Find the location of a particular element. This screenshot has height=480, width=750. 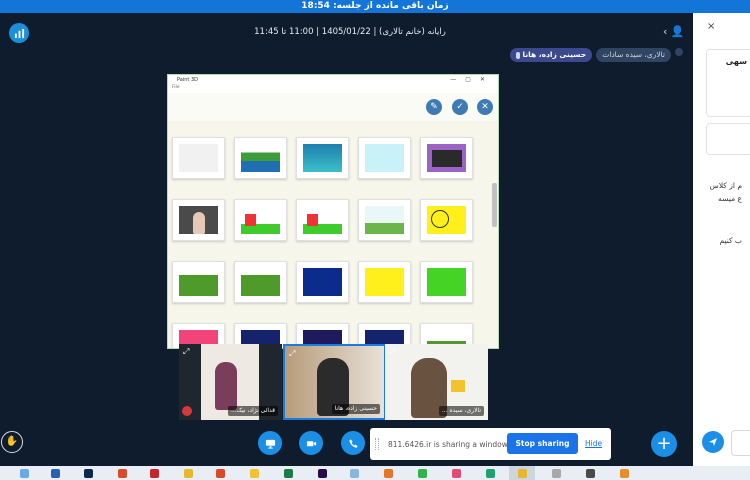

whatsapp-icon is located at coordinates (422, 473).